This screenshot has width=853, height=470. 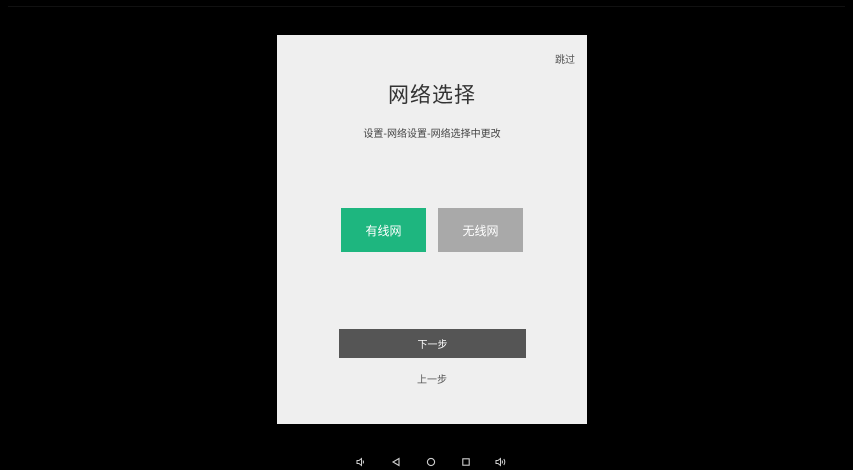 I want to click on wireless-network-button: 无线网, so click(x=480, y=230).